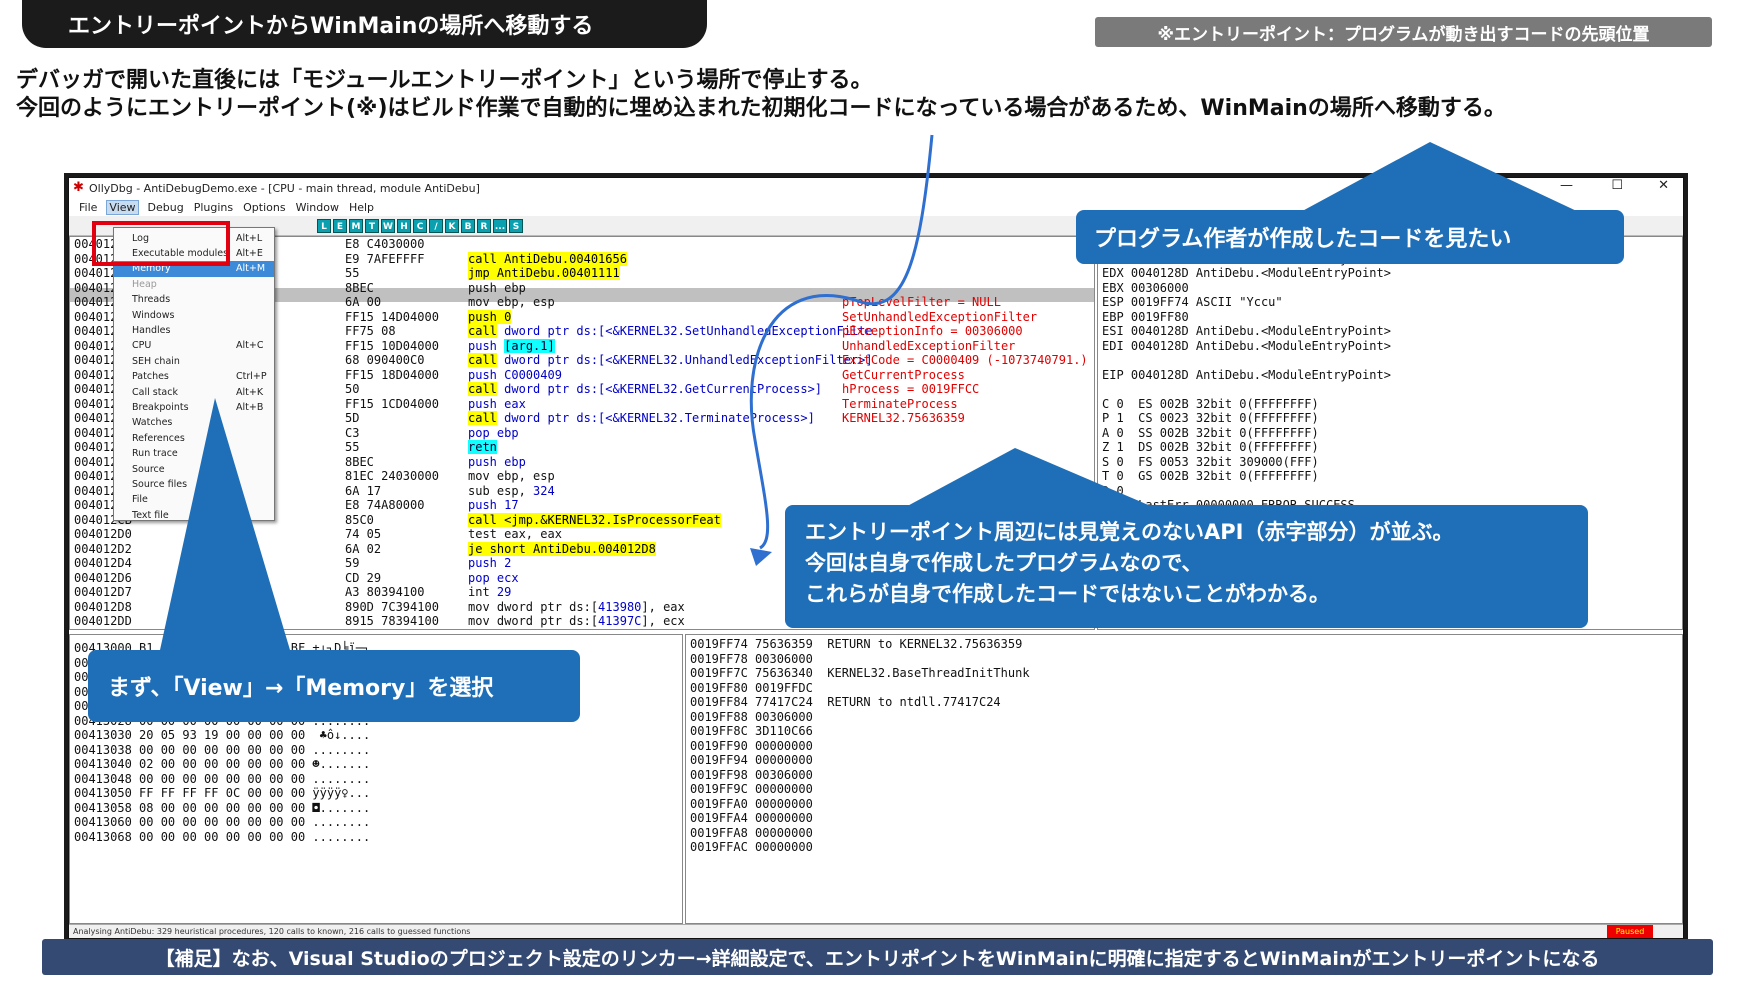  Describe the element at coordinates (1210, 403) in the screenshot. I see `regs-row: C 0 ES 002B 32bit 0(FFFFFFFF)` at that location.